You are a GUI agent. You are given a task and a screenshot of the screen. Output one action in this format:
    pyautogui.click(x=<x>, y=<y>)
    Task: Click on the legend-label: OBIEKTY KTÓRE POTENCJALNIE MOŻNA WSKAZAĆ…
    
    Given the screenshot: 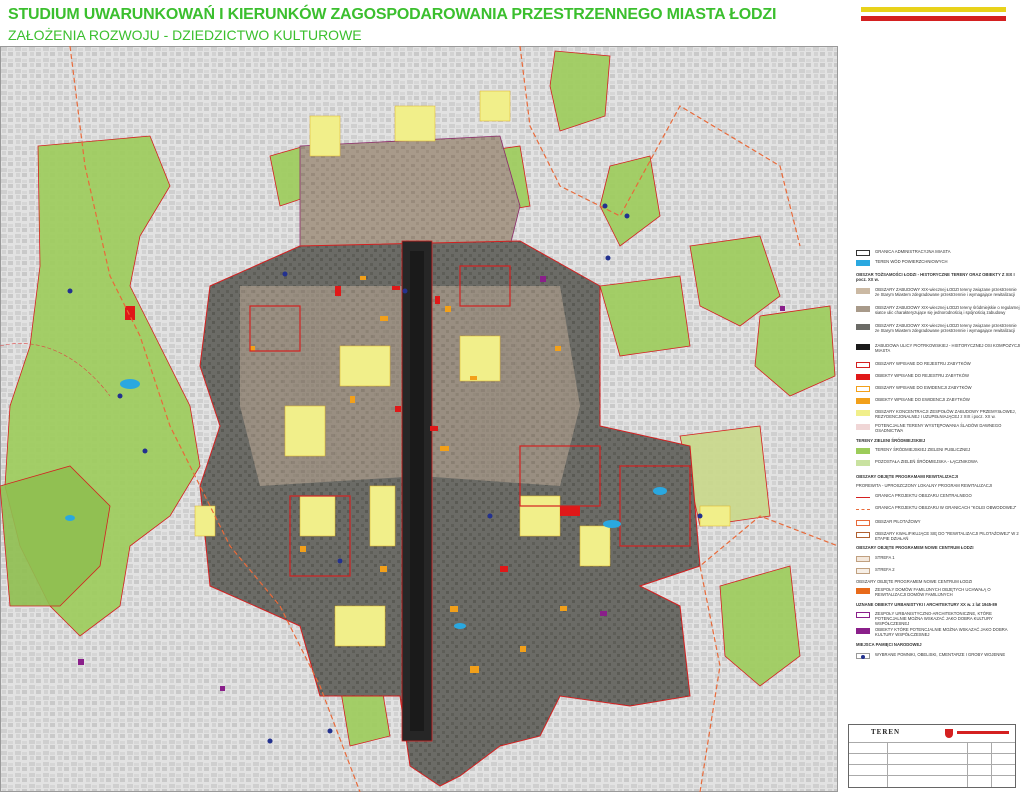 What is the action you would take?
    pyautogui.click(x=941, y=632)
    